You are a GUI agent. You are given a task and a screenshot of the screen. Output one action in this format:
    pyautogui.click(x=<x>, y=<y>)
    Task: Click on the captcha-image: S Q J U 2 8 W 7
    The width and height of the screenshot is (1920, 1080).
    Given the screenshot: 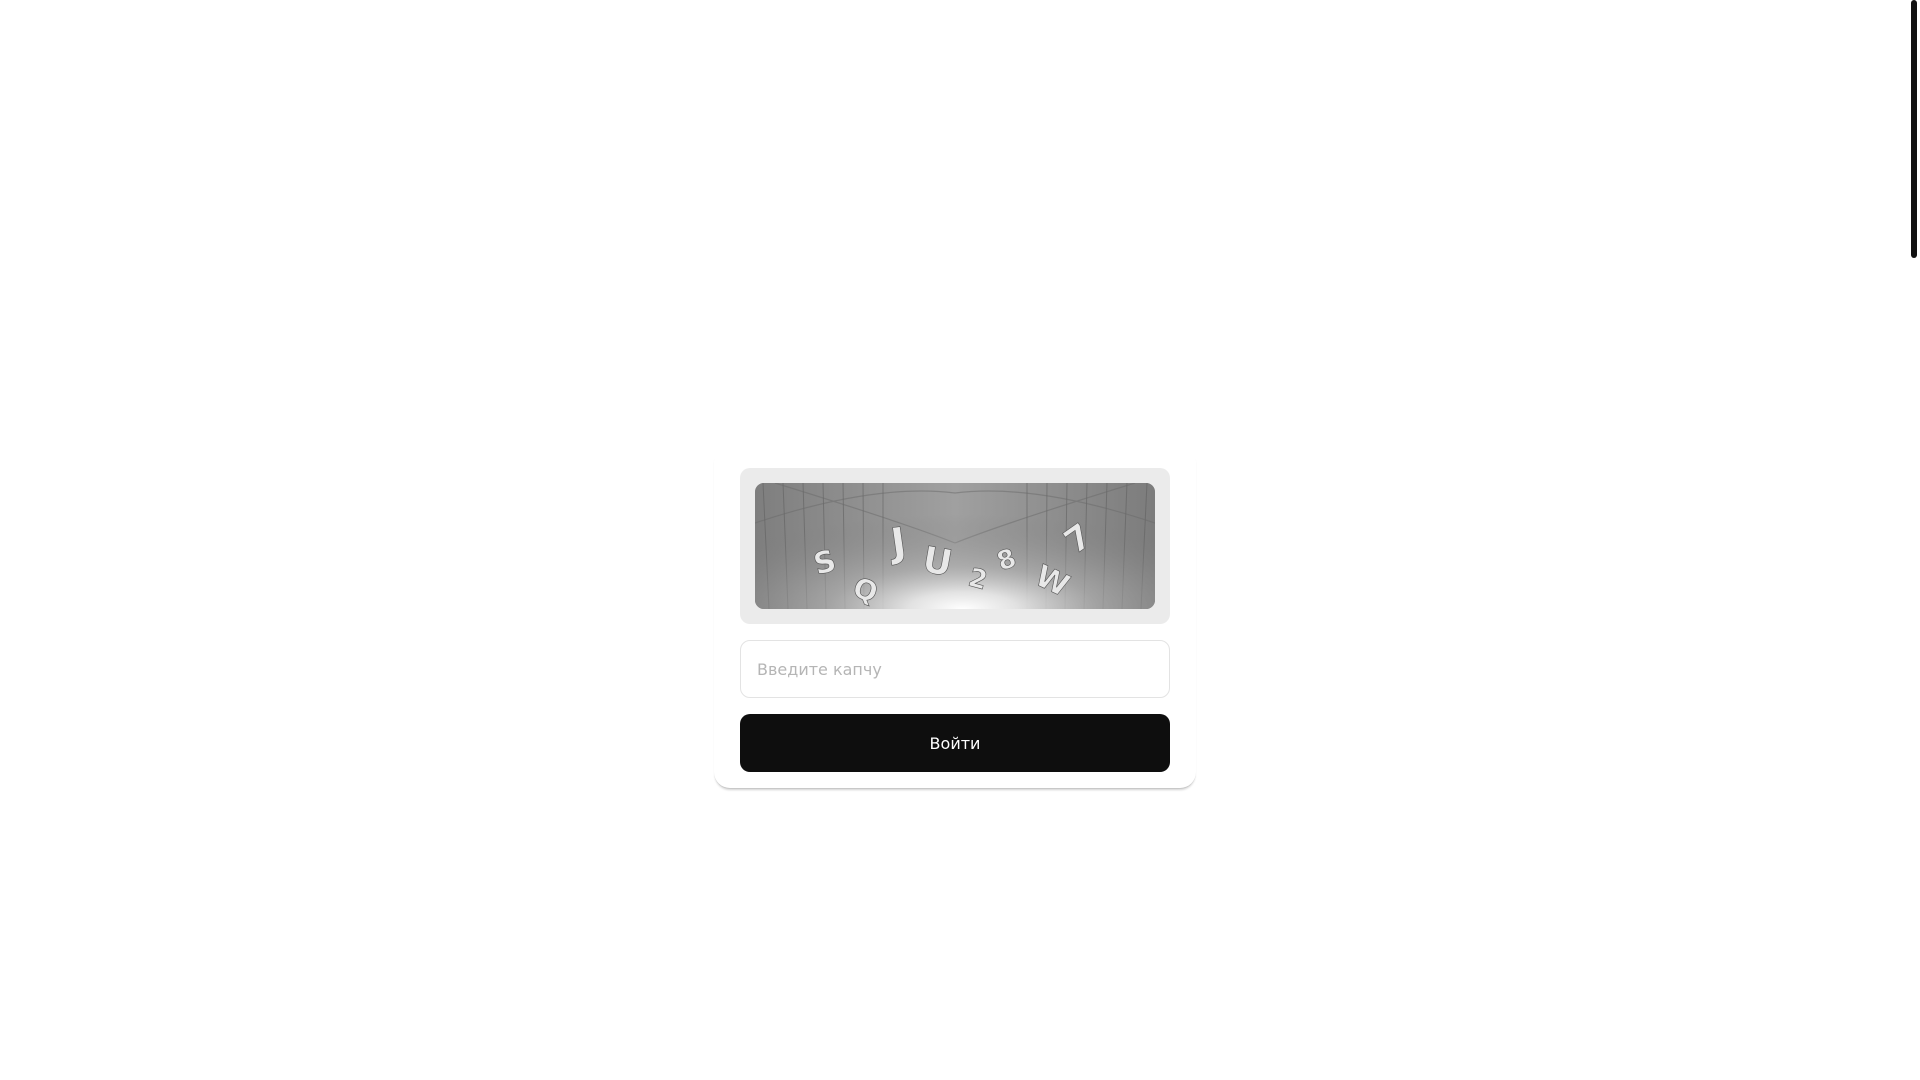 What is the action you would take?
    pyautogui.click(x=955, y=546)
    